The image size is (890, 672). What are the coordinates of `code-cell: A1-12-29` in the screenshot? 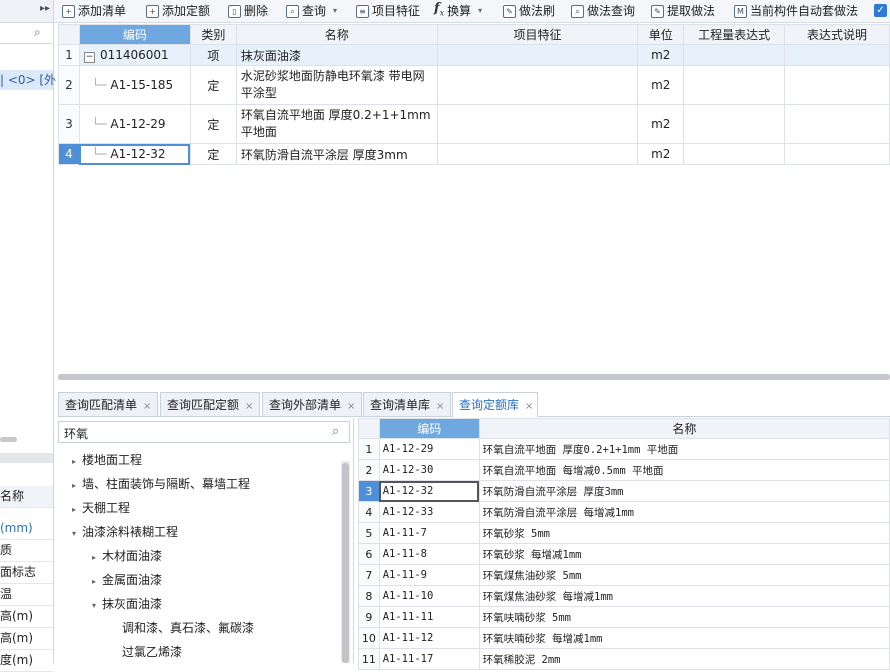 It's located at (429, 449).